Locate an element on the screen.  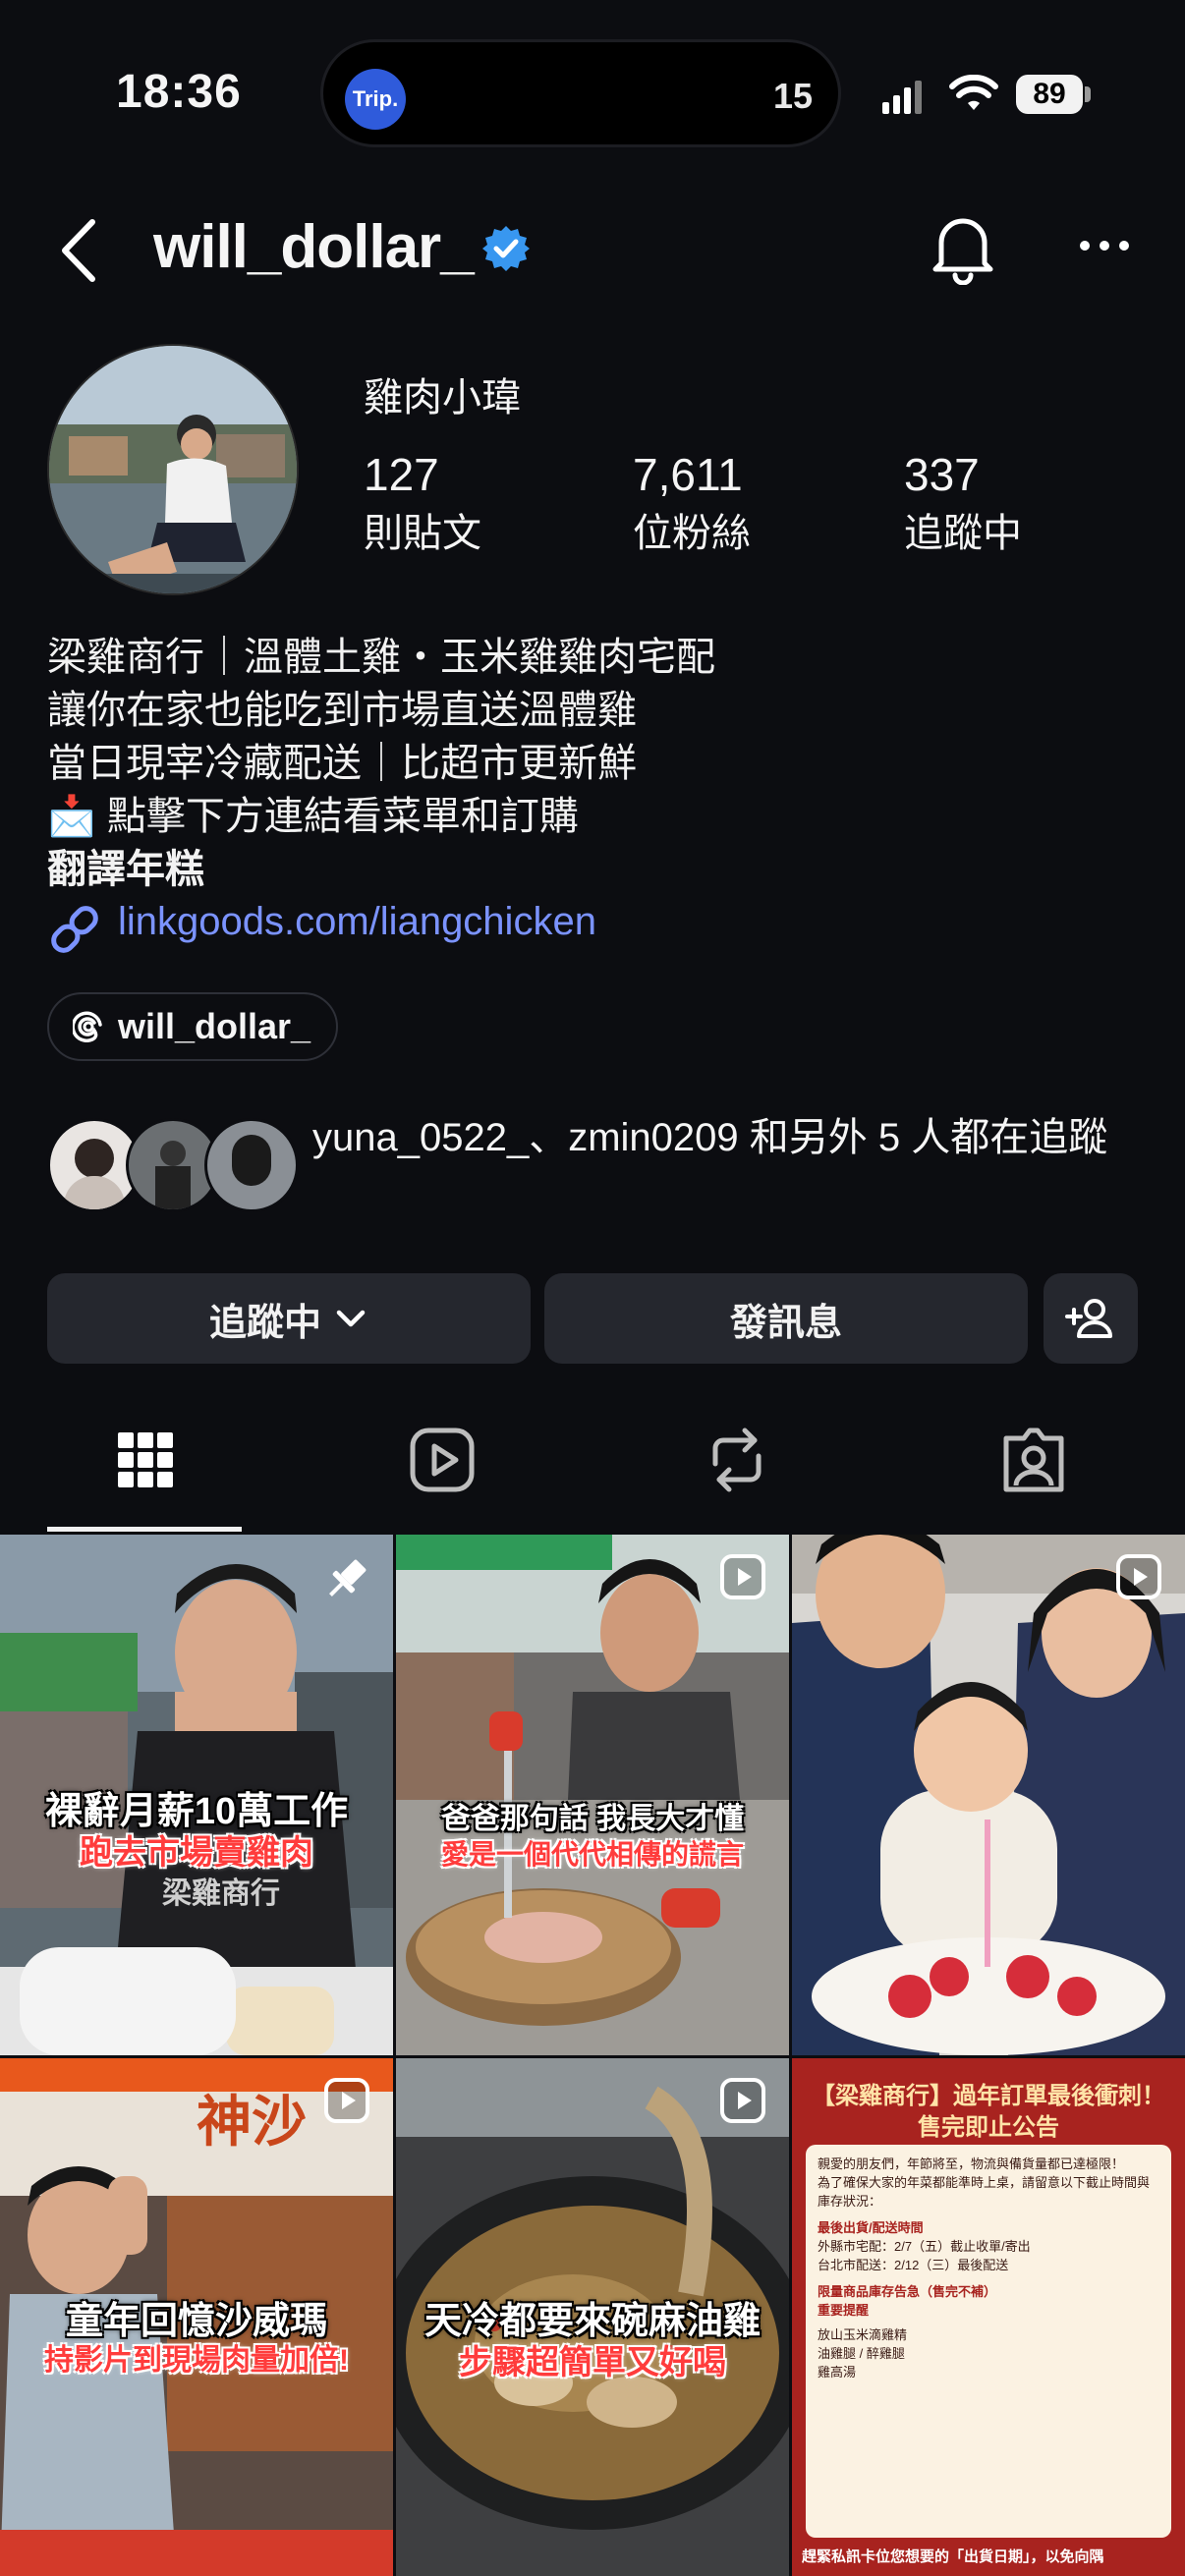
link-icon is located at coordinates (75, 929).